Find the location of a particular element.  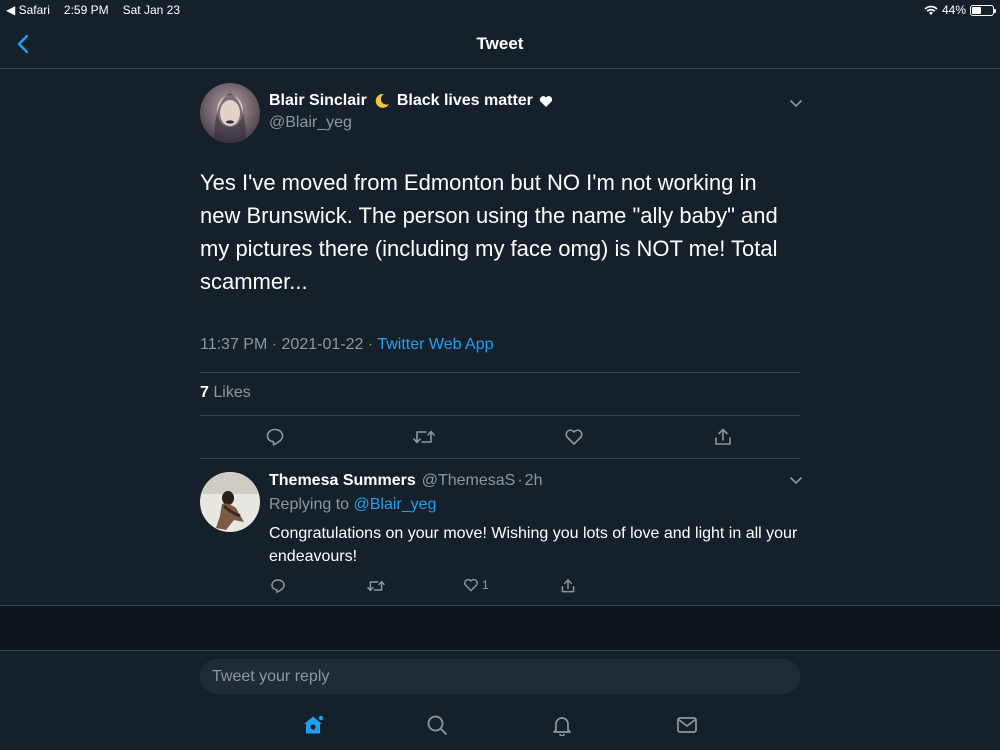

reply-like-button: 1 is located at coordinates (476, 585).